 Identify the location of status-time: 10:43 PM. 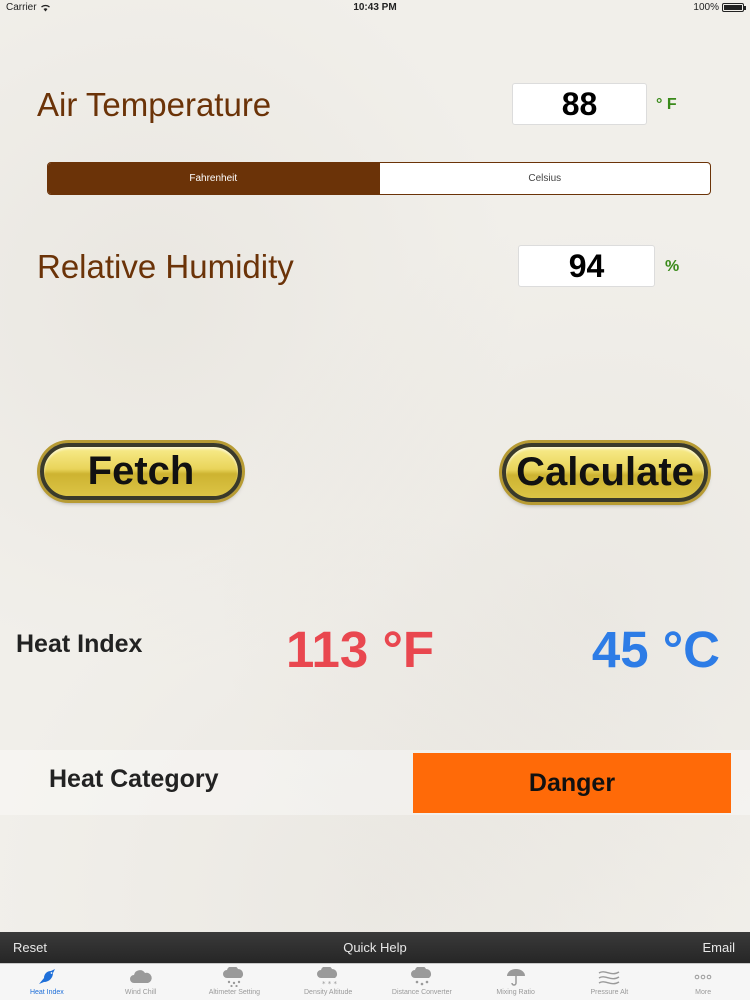
(375, 7).